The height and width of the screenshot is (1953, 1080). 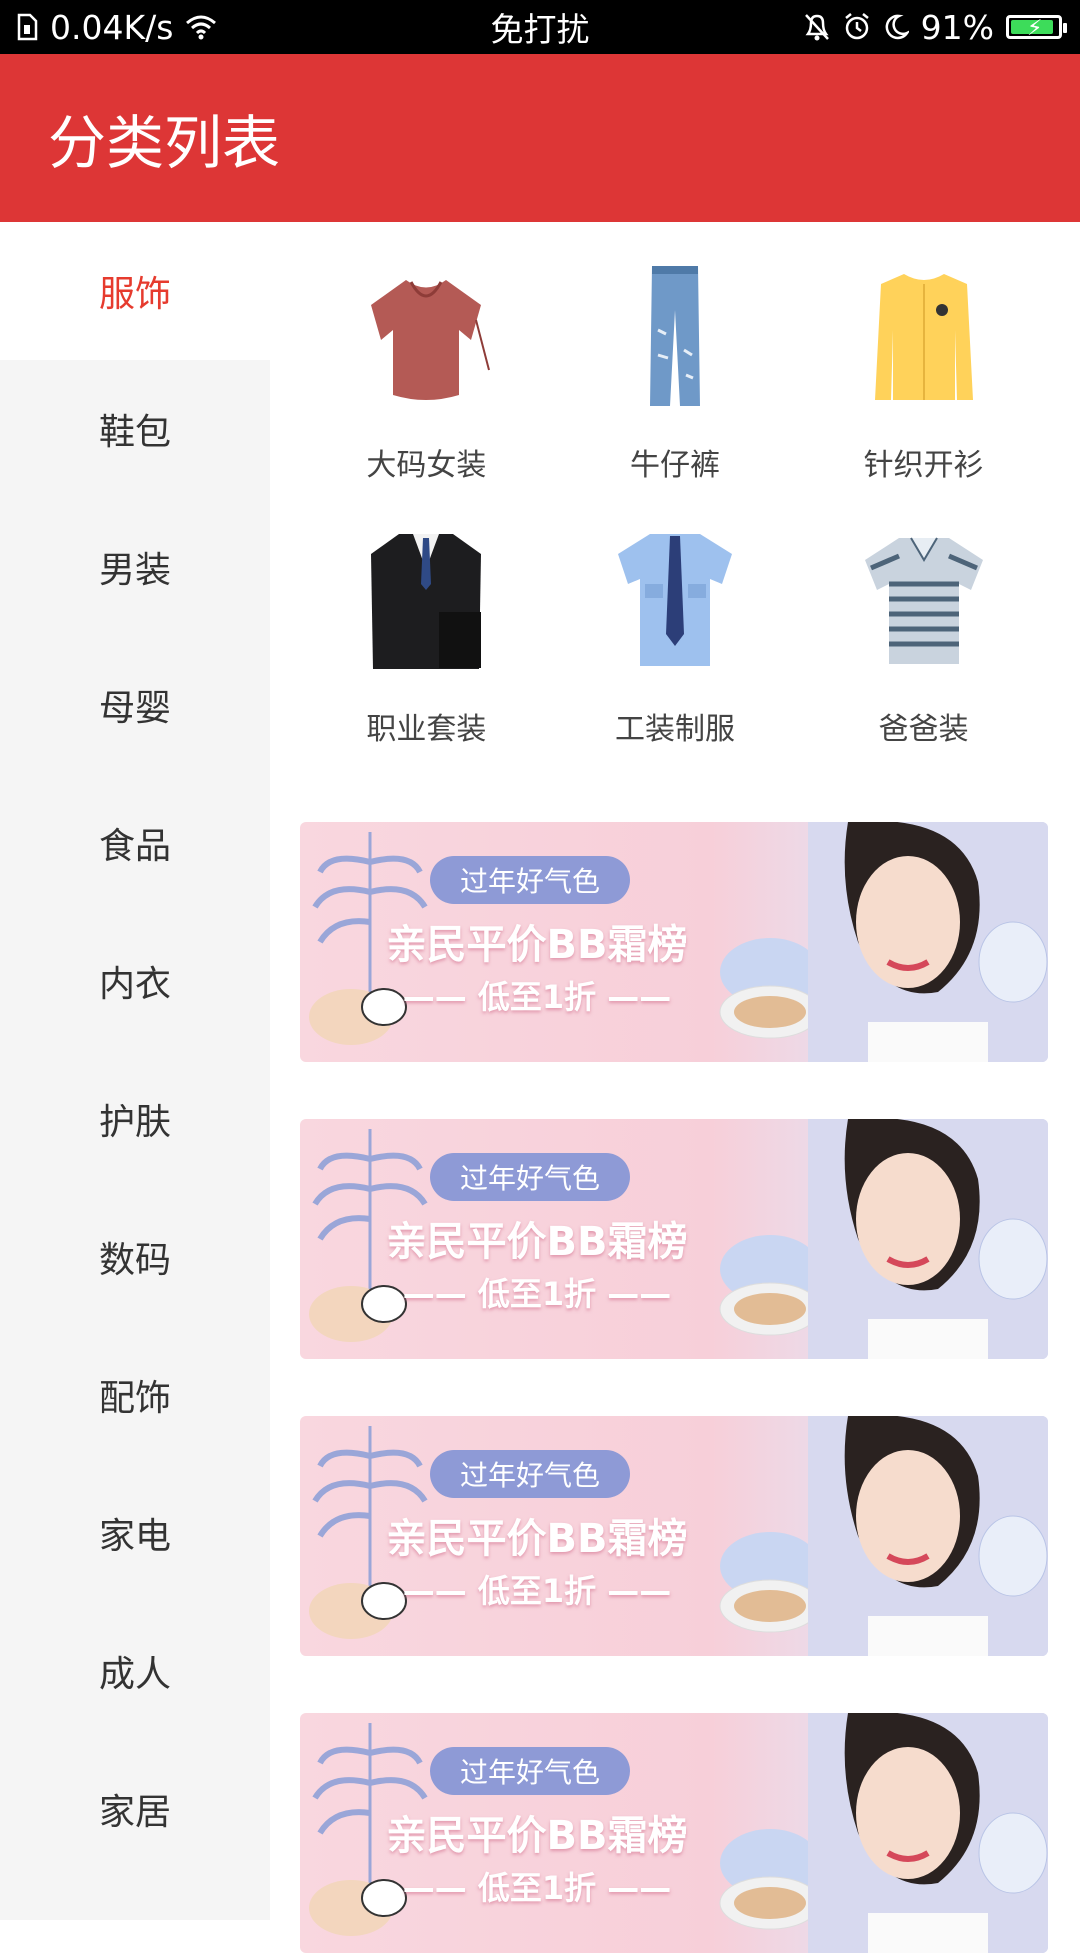 I want to click on sidebar-item-digital: 数码, so click(x=135, y=1257).